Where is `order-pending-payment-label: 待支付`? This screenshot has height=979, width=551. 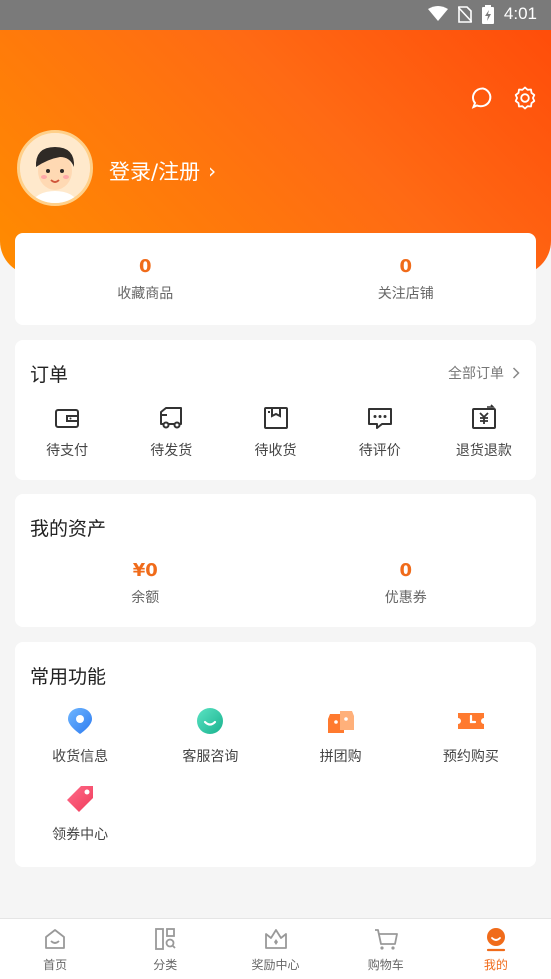 order-pending-payment-label: 待支付 is located at coordinates (67, 451).